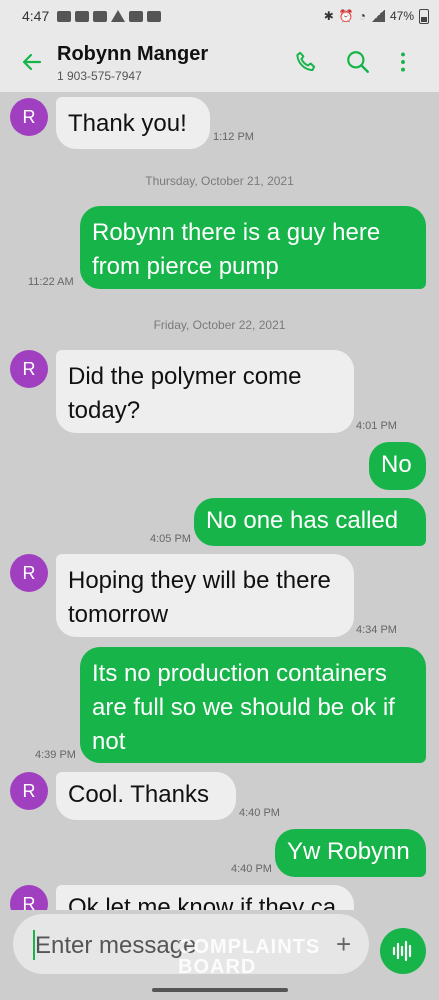  I want to click on outgoing-message: Yw Robynn, so click(350, 853).